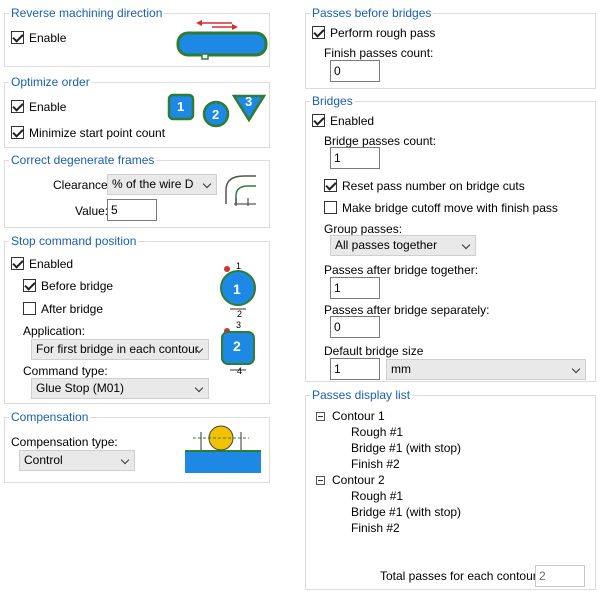 This screenshot has height=594, width=600. I want to click on tree-contour-1: Contour 1, so click(358, 416).